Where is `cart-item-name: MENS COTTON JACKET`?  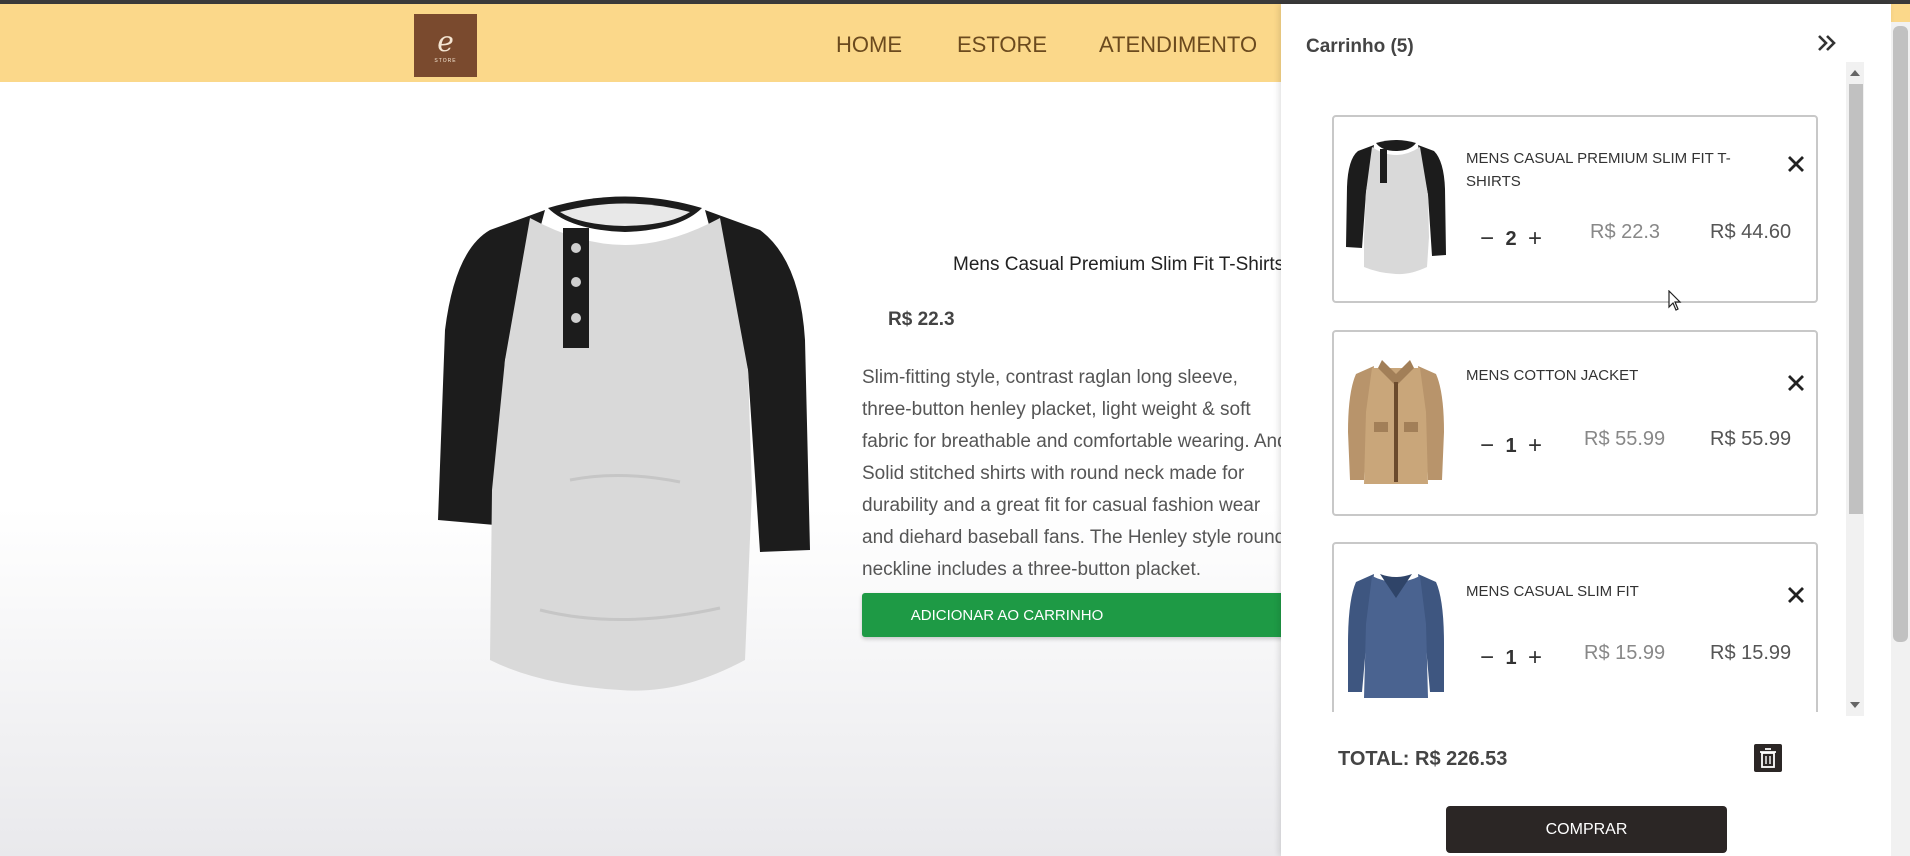
cart-item-name: MENS COTTON JACKET is located at coordinates (1552, 375).